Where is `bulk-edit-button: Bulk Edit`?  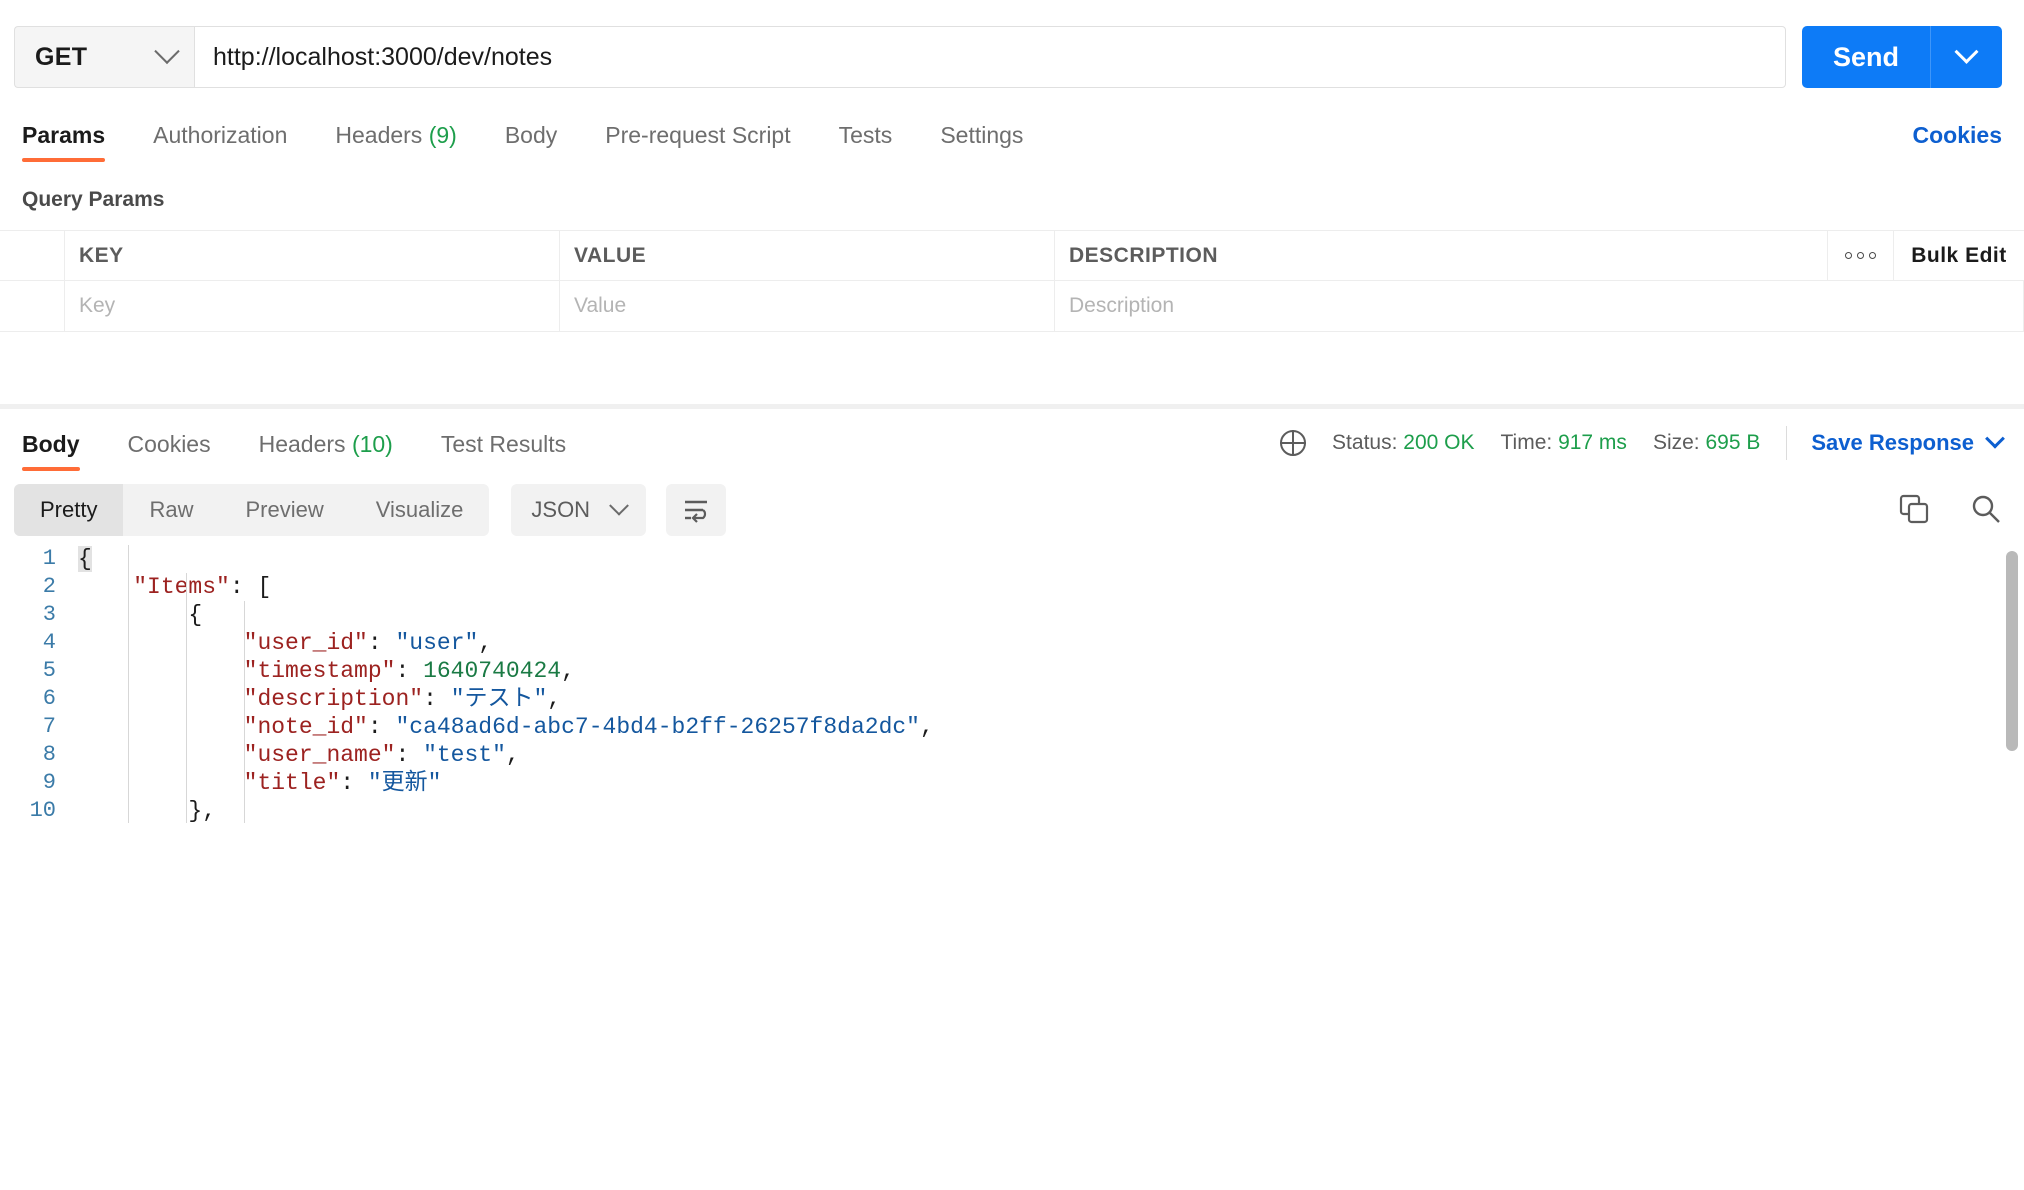
bulk-edit-button: Bulk Edit is located at coordinates (1959, 255).